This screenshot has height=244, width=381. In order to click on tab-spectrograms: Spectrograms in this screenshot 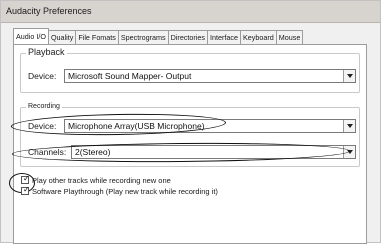, I will do `click(143, 37)`.